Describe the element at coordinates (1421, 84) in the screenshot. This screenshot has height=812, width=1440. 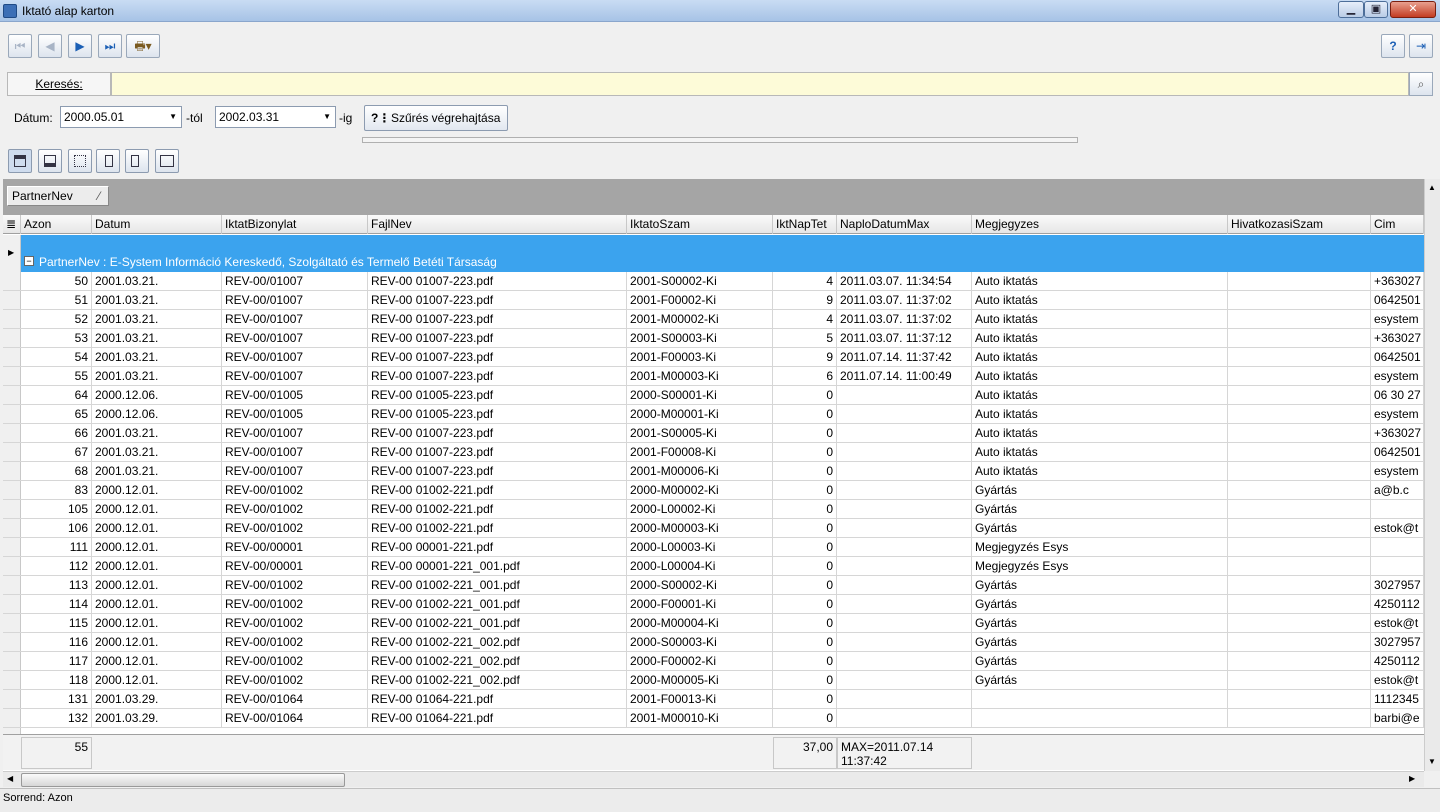
I see `search-button: ⌕` at that location.